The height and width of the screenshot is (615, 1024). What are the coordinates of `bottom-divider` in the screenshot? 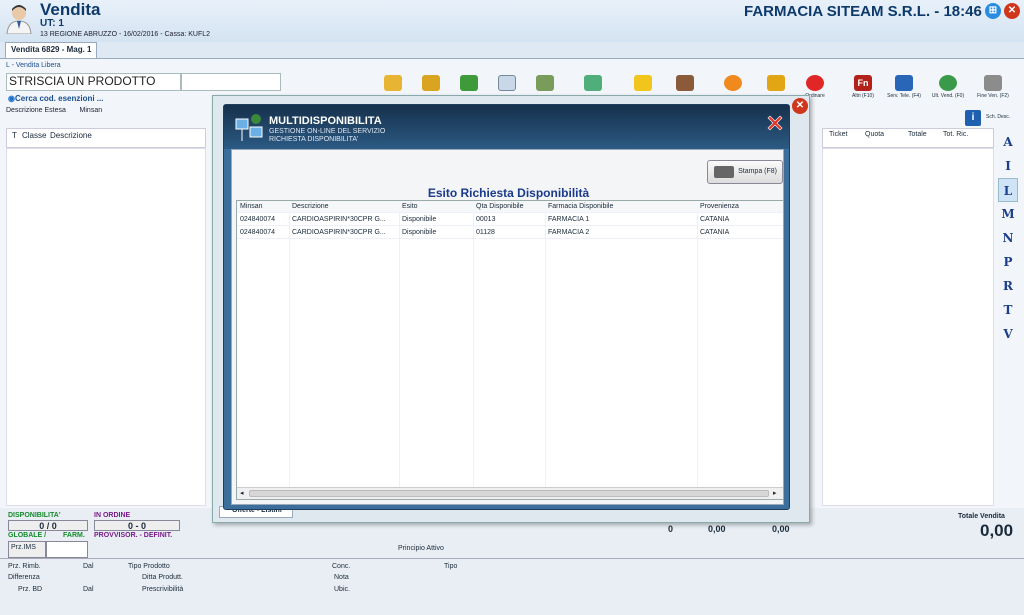 It's located at (512, 558).